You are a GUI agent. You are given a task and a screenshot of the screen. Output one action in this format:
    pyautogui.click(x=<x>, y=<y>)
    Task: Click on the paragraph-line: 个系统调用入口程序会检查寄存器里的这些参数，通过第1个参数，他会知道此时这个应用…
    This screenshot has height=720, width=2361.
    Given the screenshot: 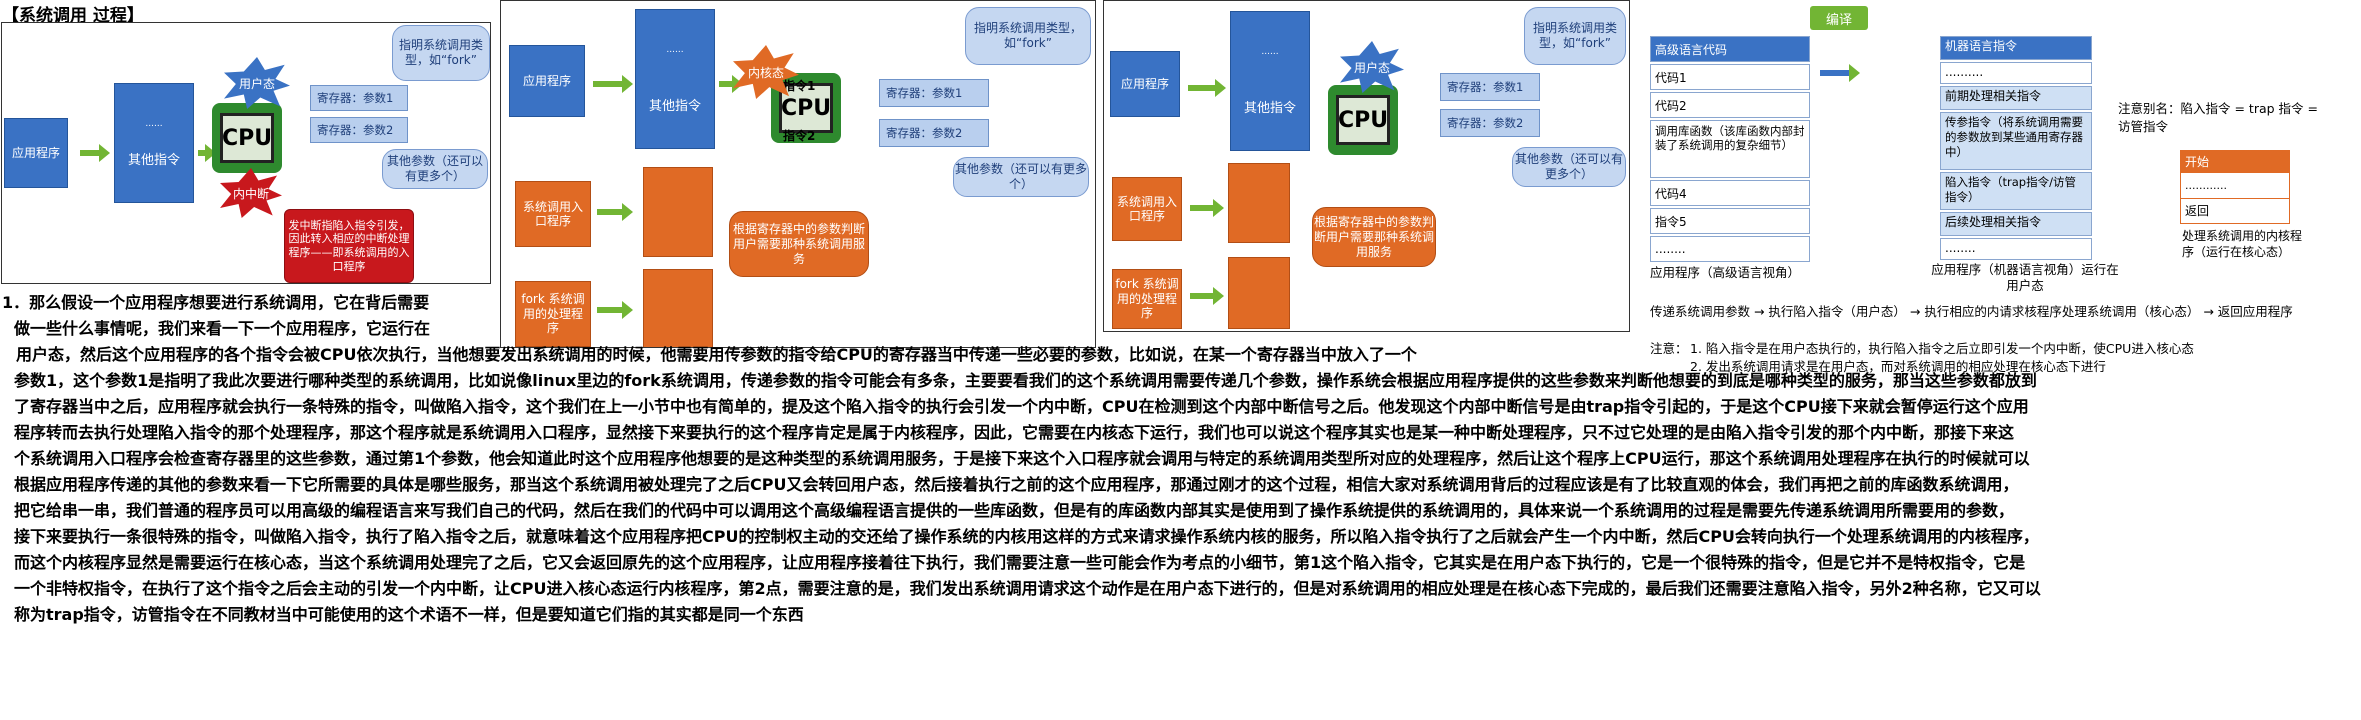 What is the action you would take?
    pyautogui.click(x=1022, y=458)
    